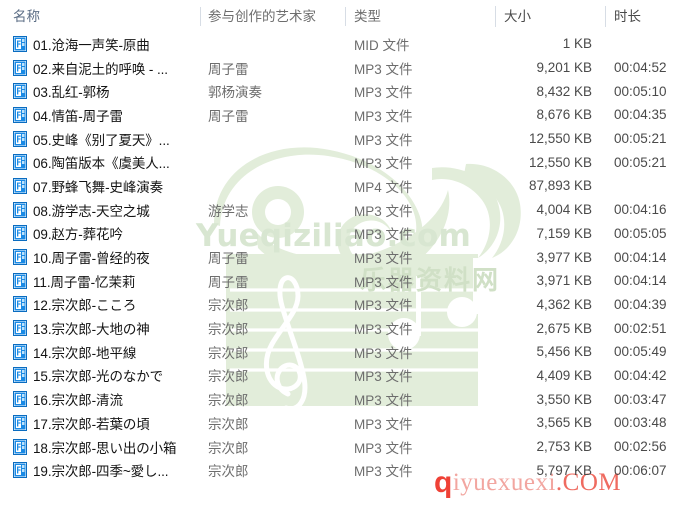 Image resolution: width=700 pixels, height=506 pixels. I want to click on cell-name: 09.赵方-葬花吟, so click(100, 233).